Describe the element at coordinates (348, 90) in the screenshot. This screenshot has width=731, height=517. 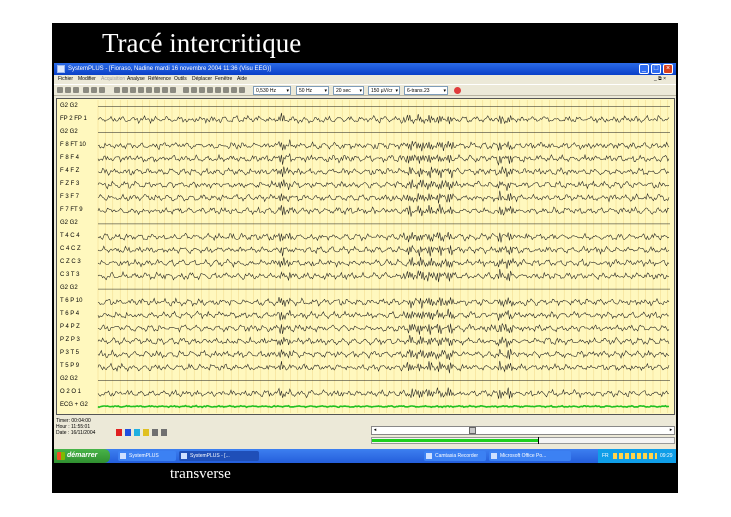
I see `timebase-combo: 20 sec ▾` at that location.